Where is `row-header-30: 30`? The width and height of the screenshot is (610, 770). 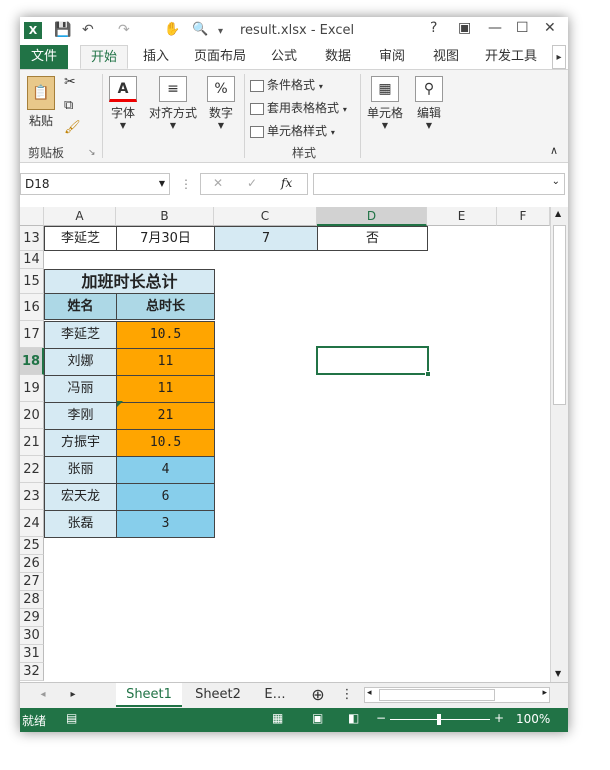 row-header-30: 30 is located at coordinates (32, 636).